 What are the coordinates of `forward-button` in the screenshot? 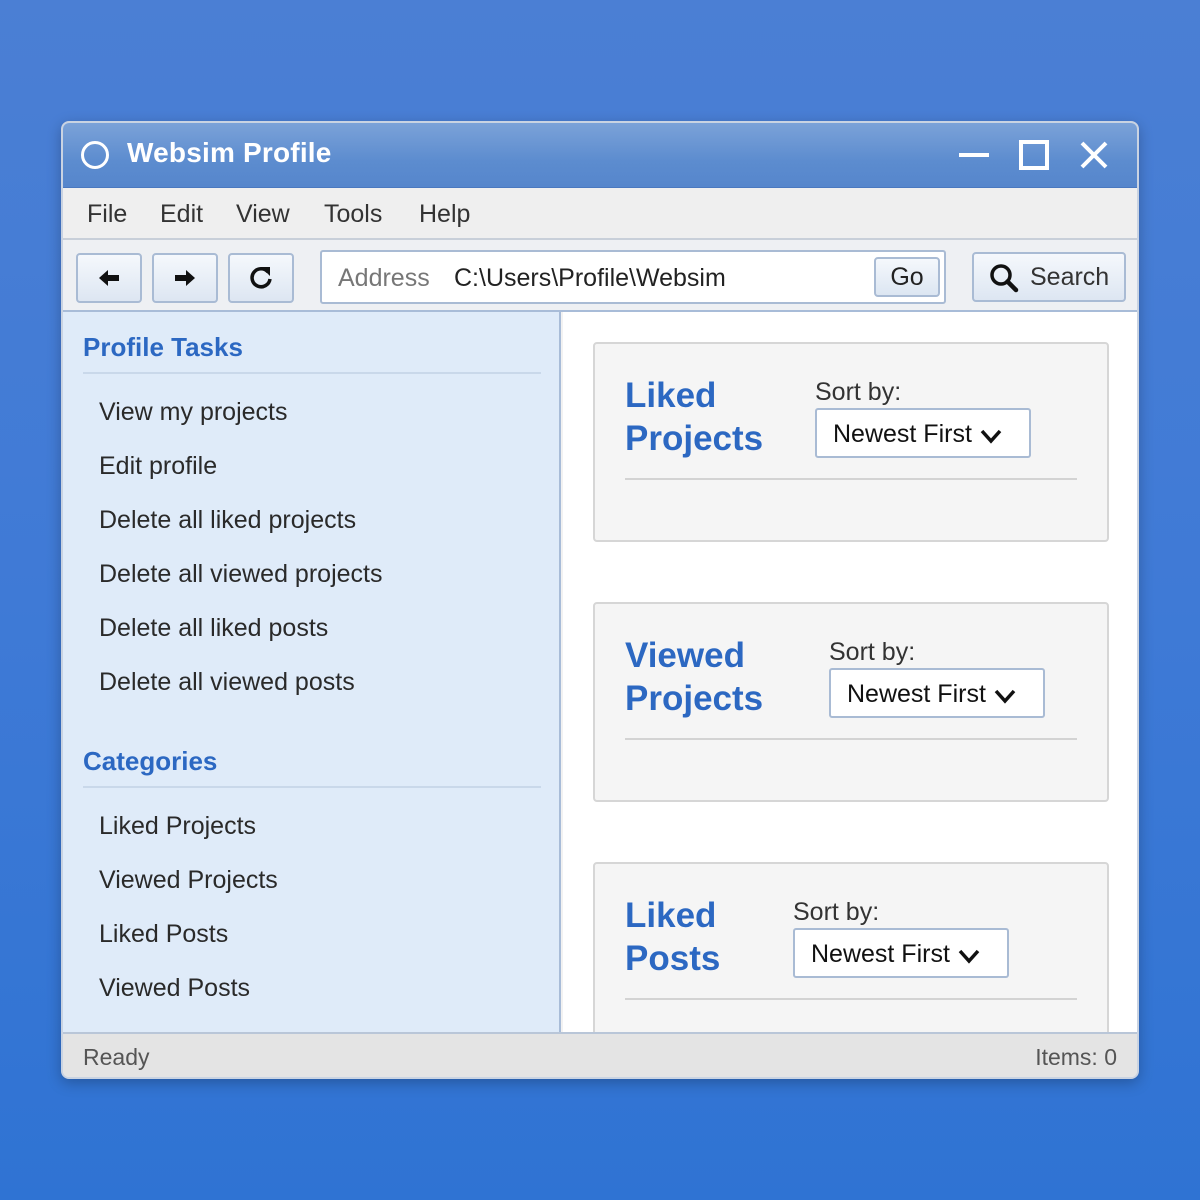 It's located at (185, 278).